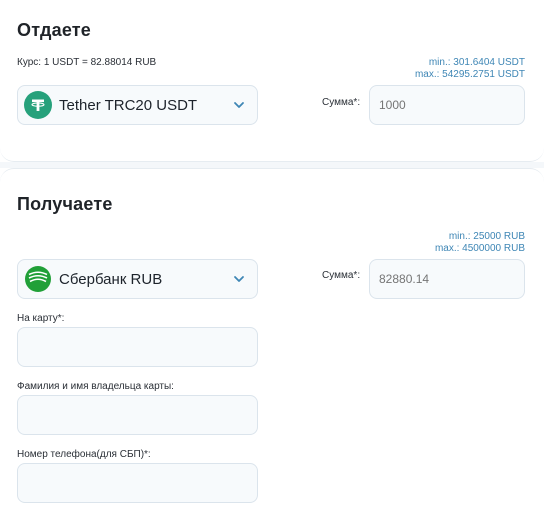 The height and width of the screenshot is (515, 544). Describe the element at coordinates (128, 105) in the screenshot. I see `give-currency-name: Tether TRC20 USDT` at that location.